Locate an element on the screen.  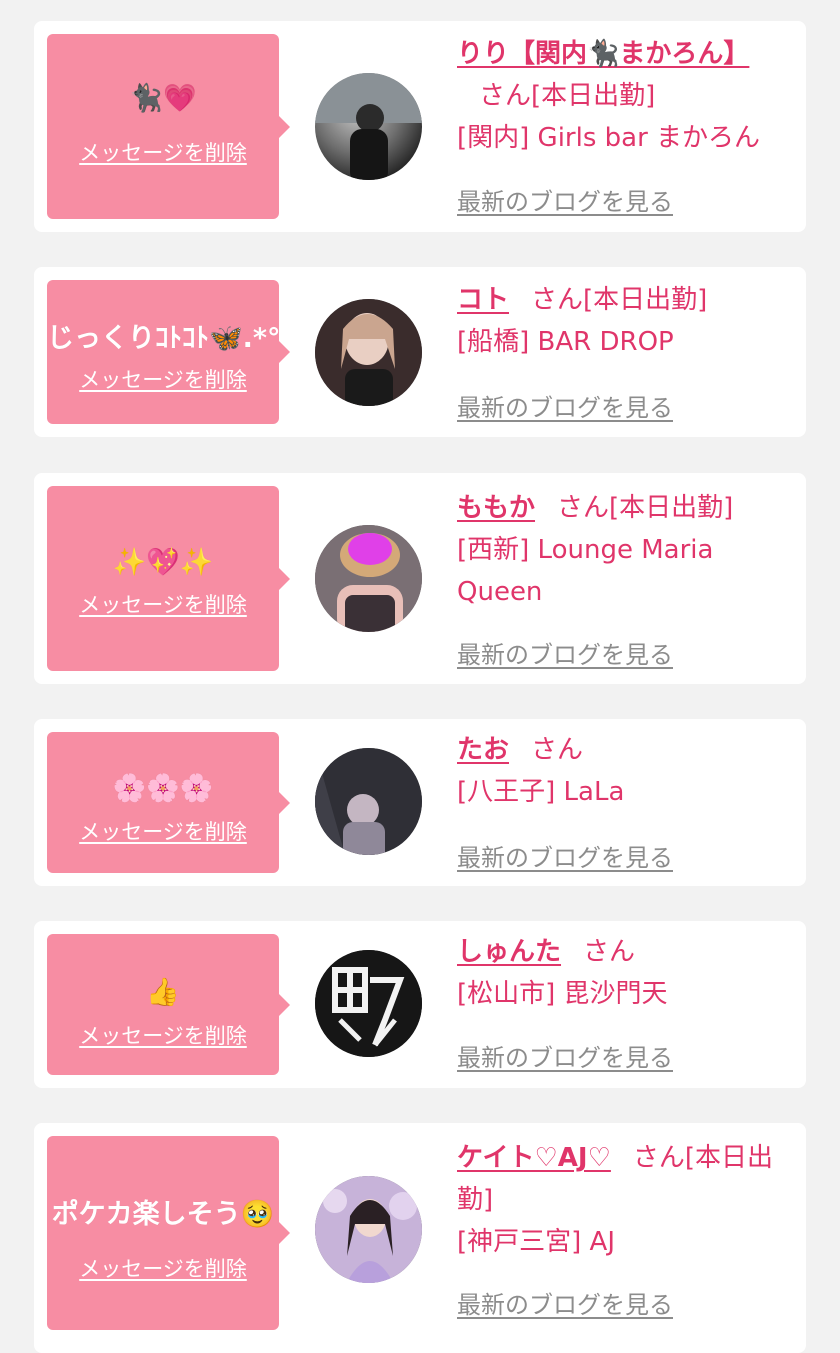
bishamonten-logo is located at coordinates (368, 1003).